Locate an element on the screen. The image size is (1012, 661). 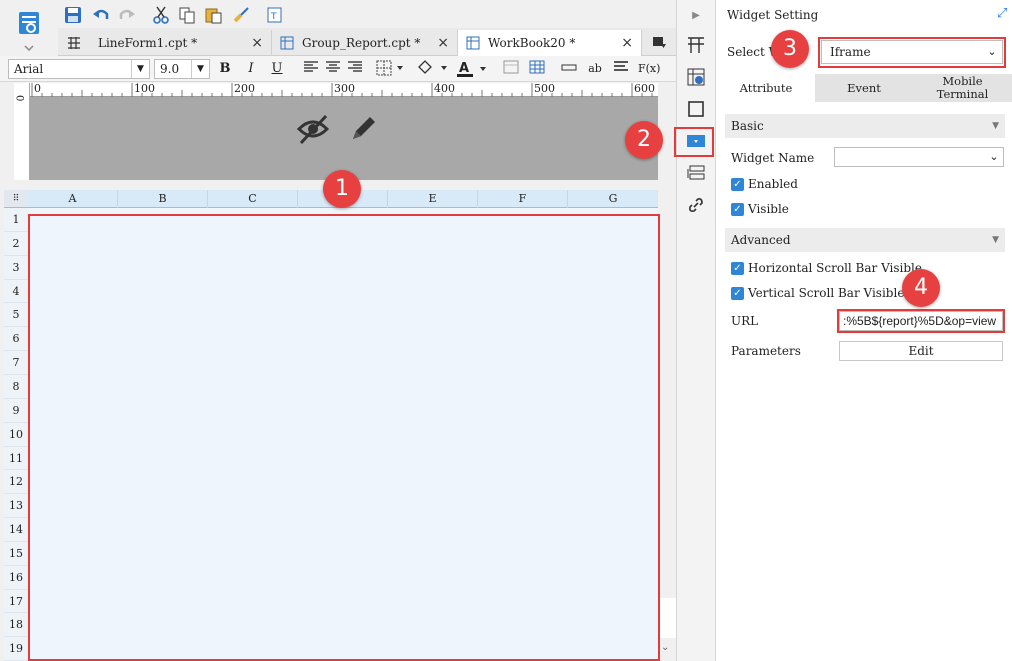
row-header: 6 is located at coordinates (16, 339).